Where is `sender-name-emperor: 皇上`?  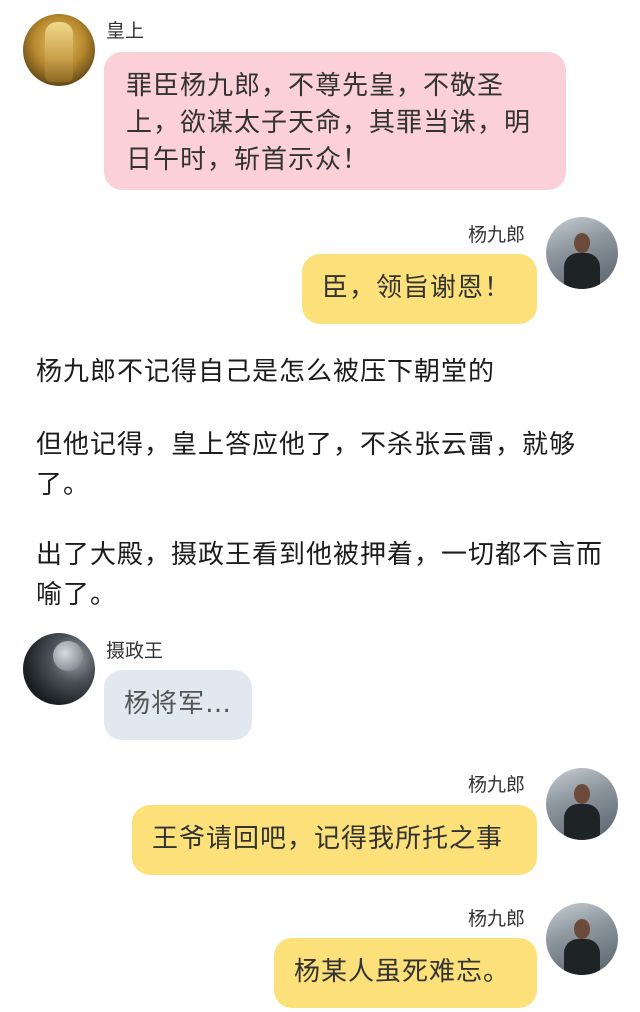 sender-name-emperor: 皇上 is located at coordinates (125, 31).